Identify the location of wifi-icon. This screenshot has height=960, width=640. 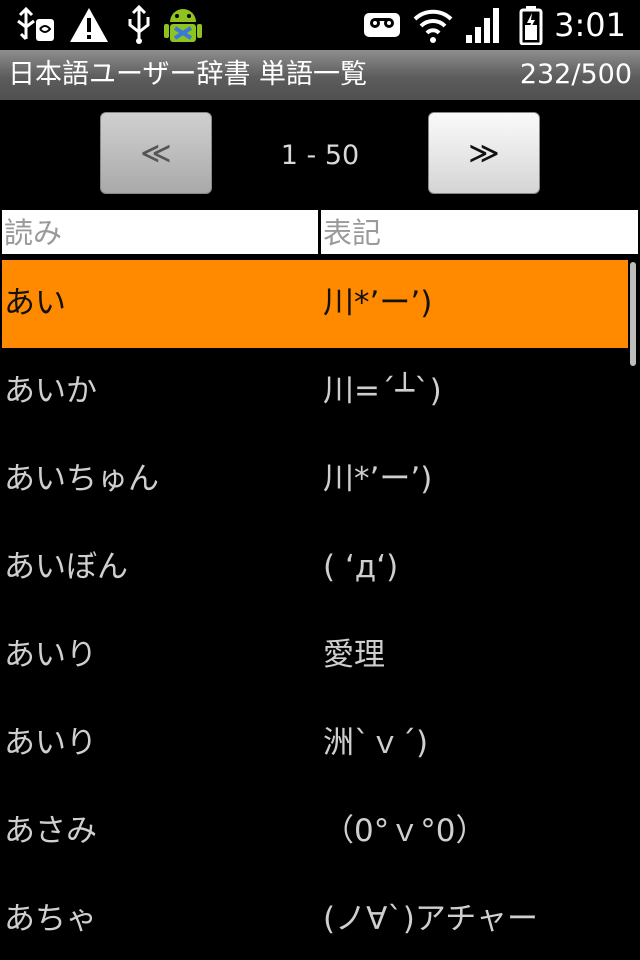
(433, 25).